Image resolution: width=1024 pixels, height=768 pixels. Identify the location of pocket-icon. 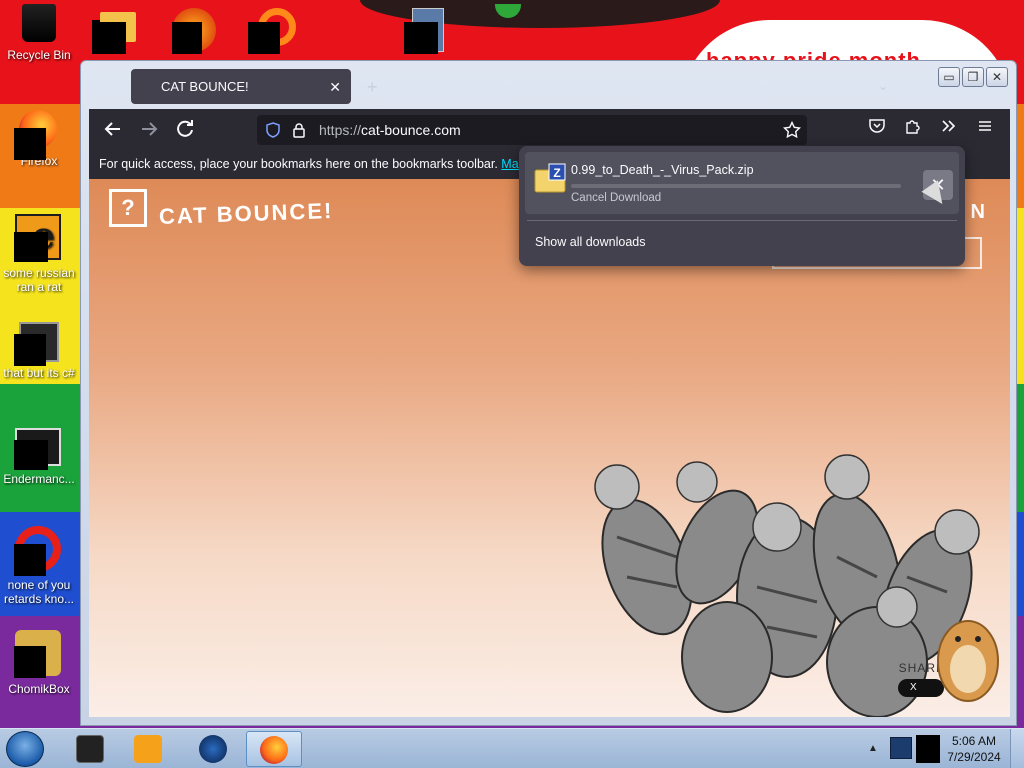
(877, 126).